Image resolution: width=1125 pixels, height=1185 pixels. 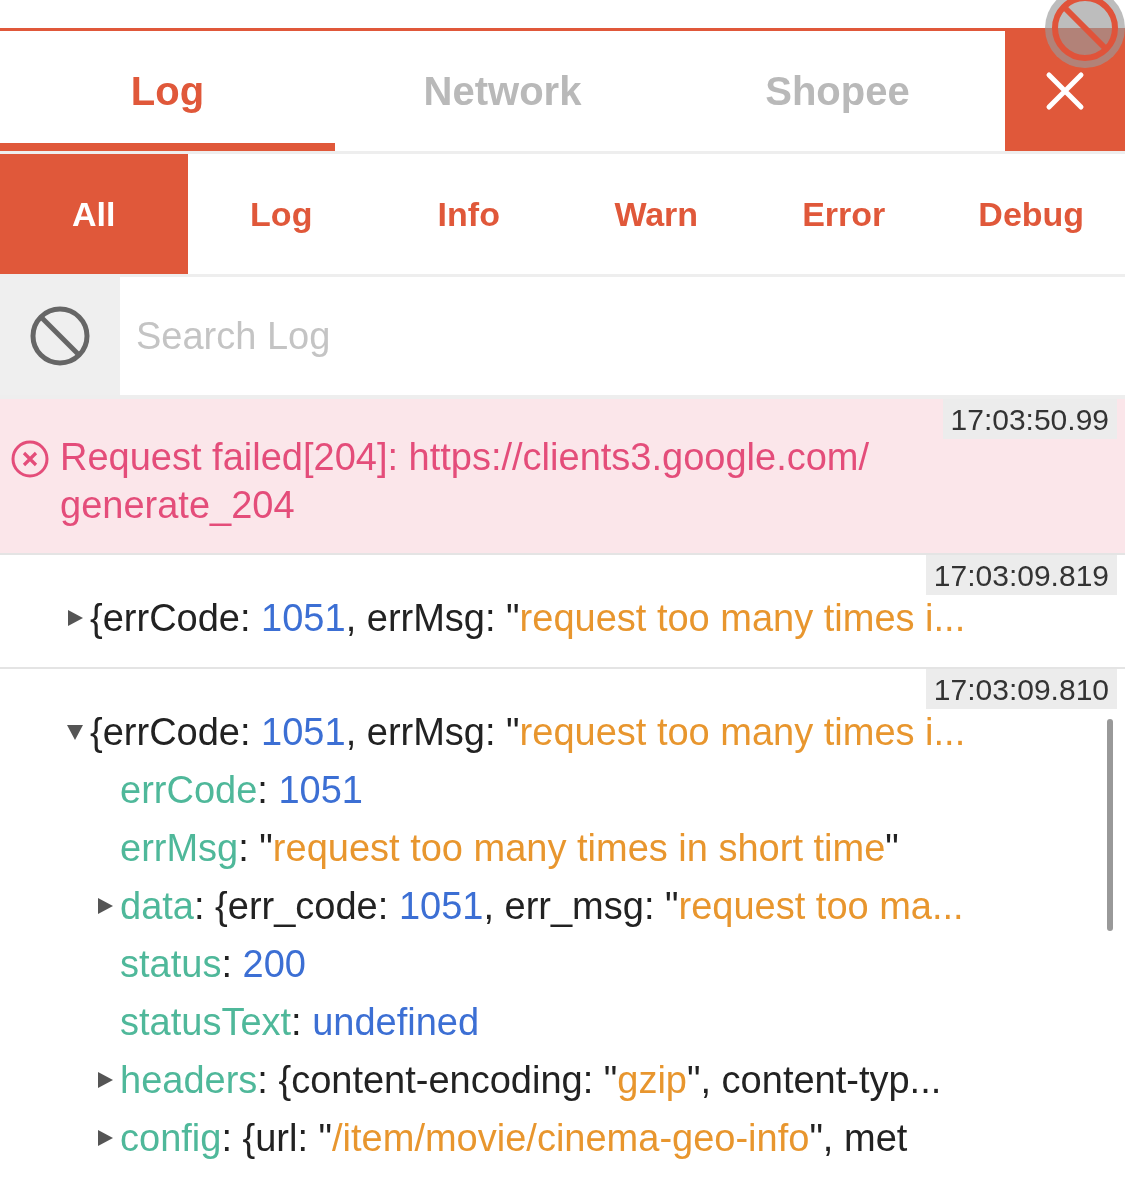 I want to click on property-line: status: 200, so click(x=213, y=964).